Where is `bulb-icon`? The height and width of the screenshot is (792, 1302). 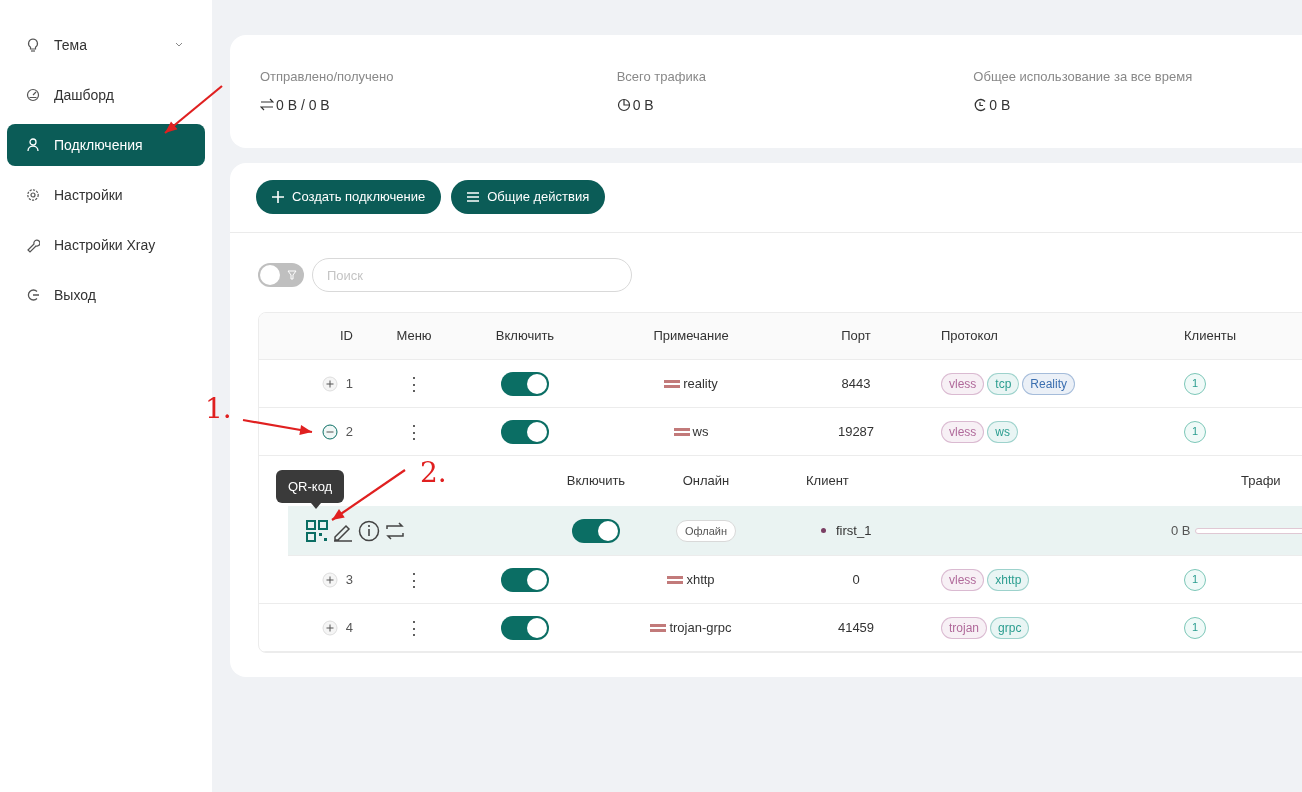 bulb-icon is located at coordinates (33, 45).